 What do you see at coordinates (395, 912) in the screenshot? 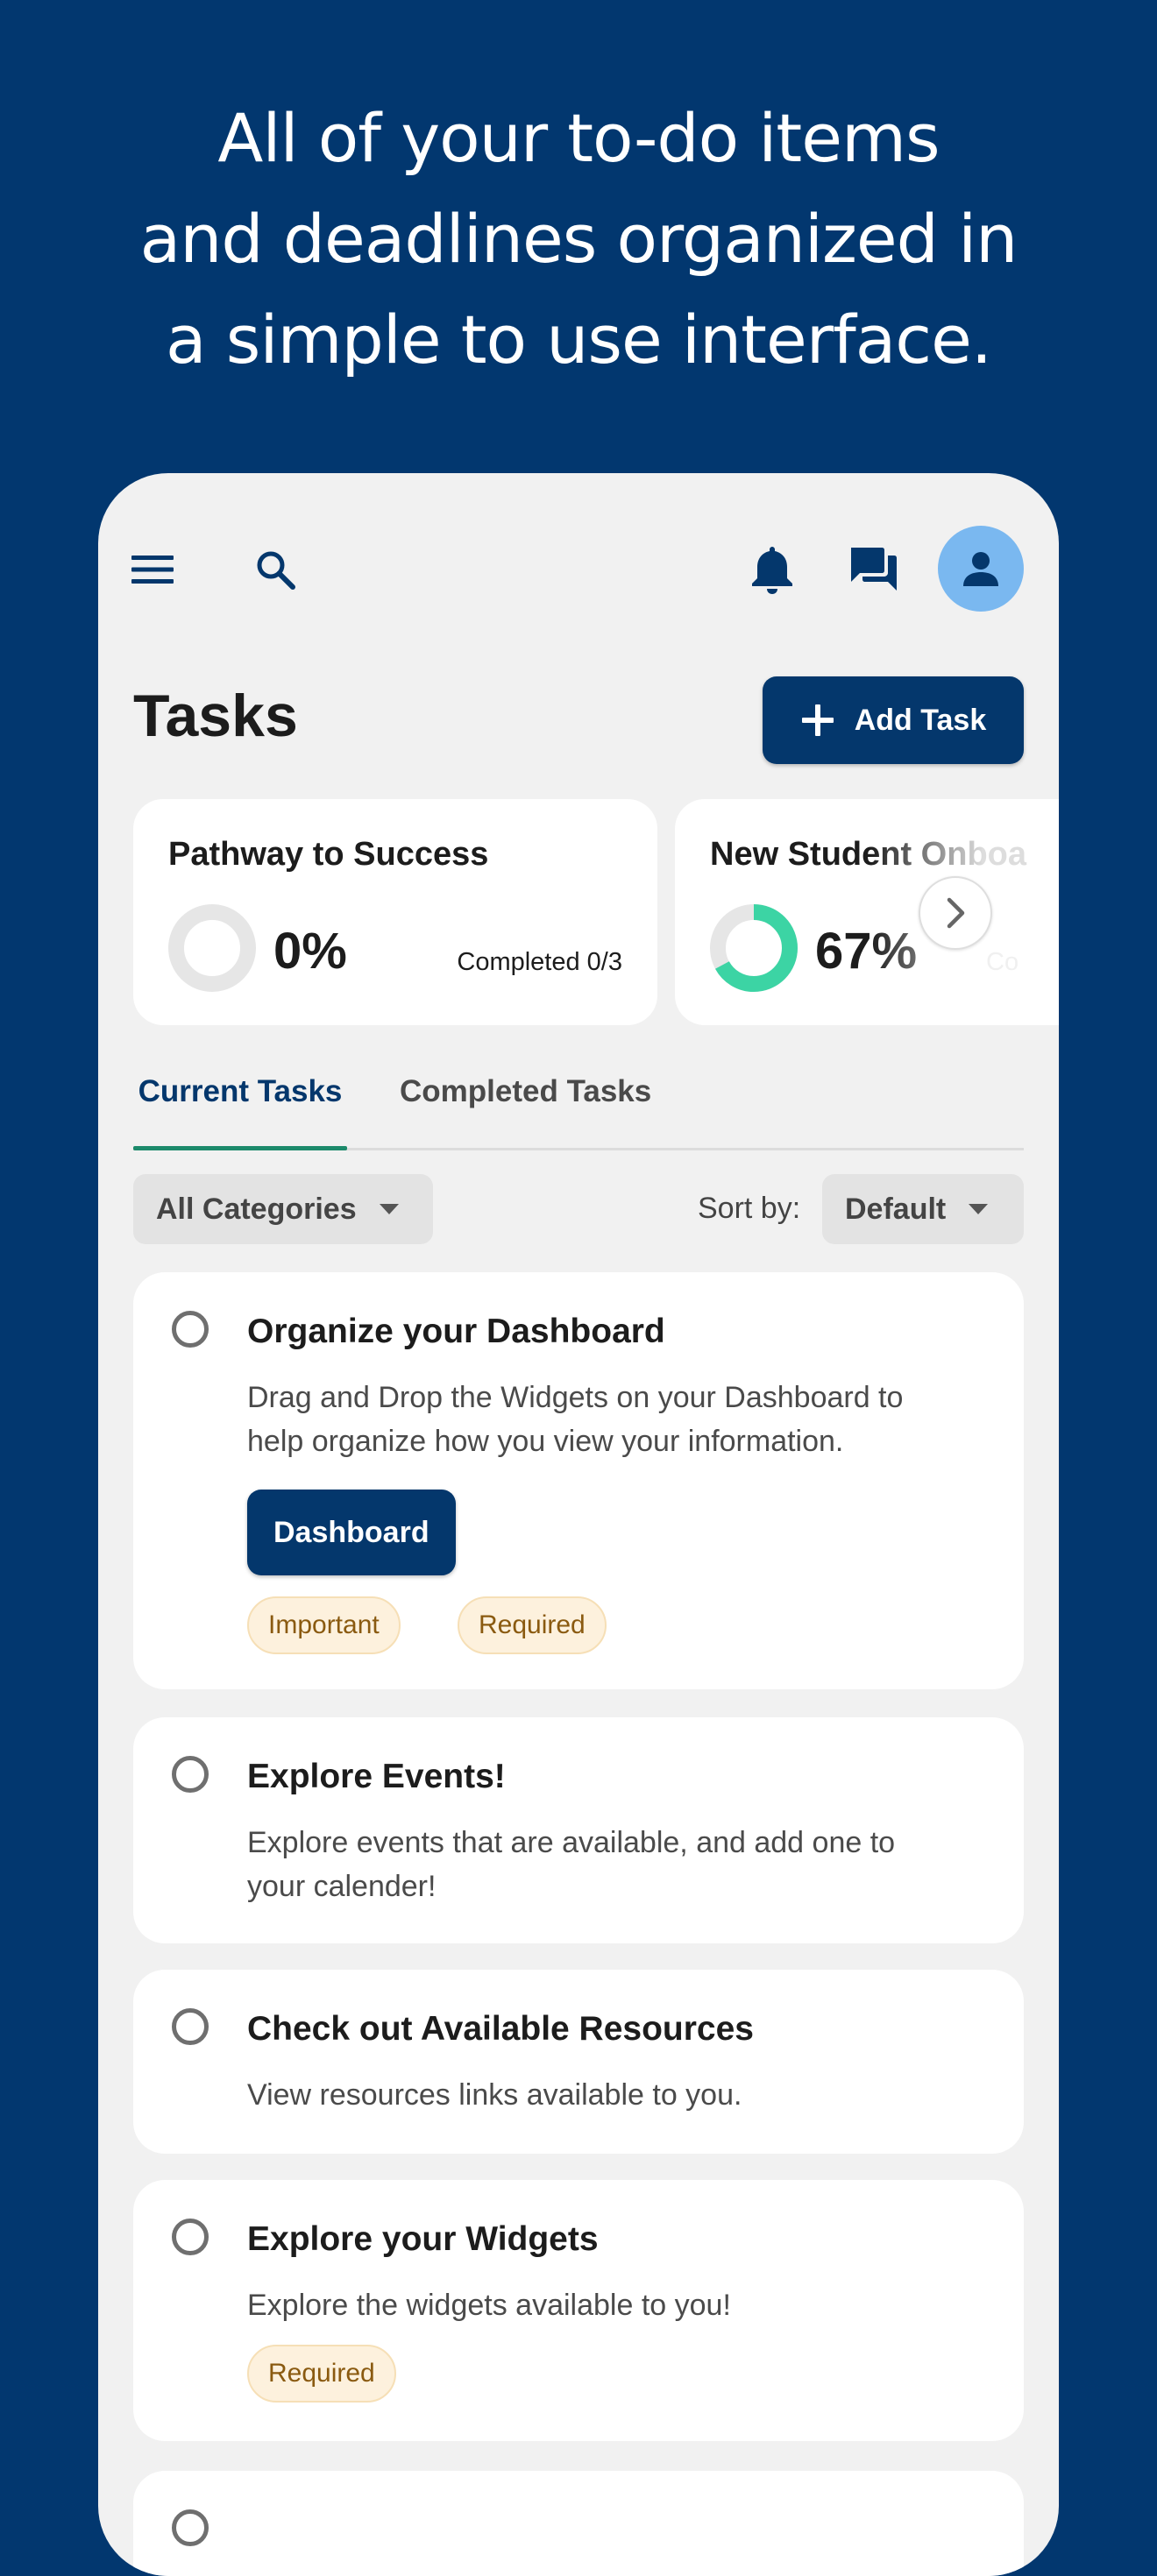
I see `progress-card-pathway: Pathway to Success 0% Completed 0/3` at bounding box center [395, 912].